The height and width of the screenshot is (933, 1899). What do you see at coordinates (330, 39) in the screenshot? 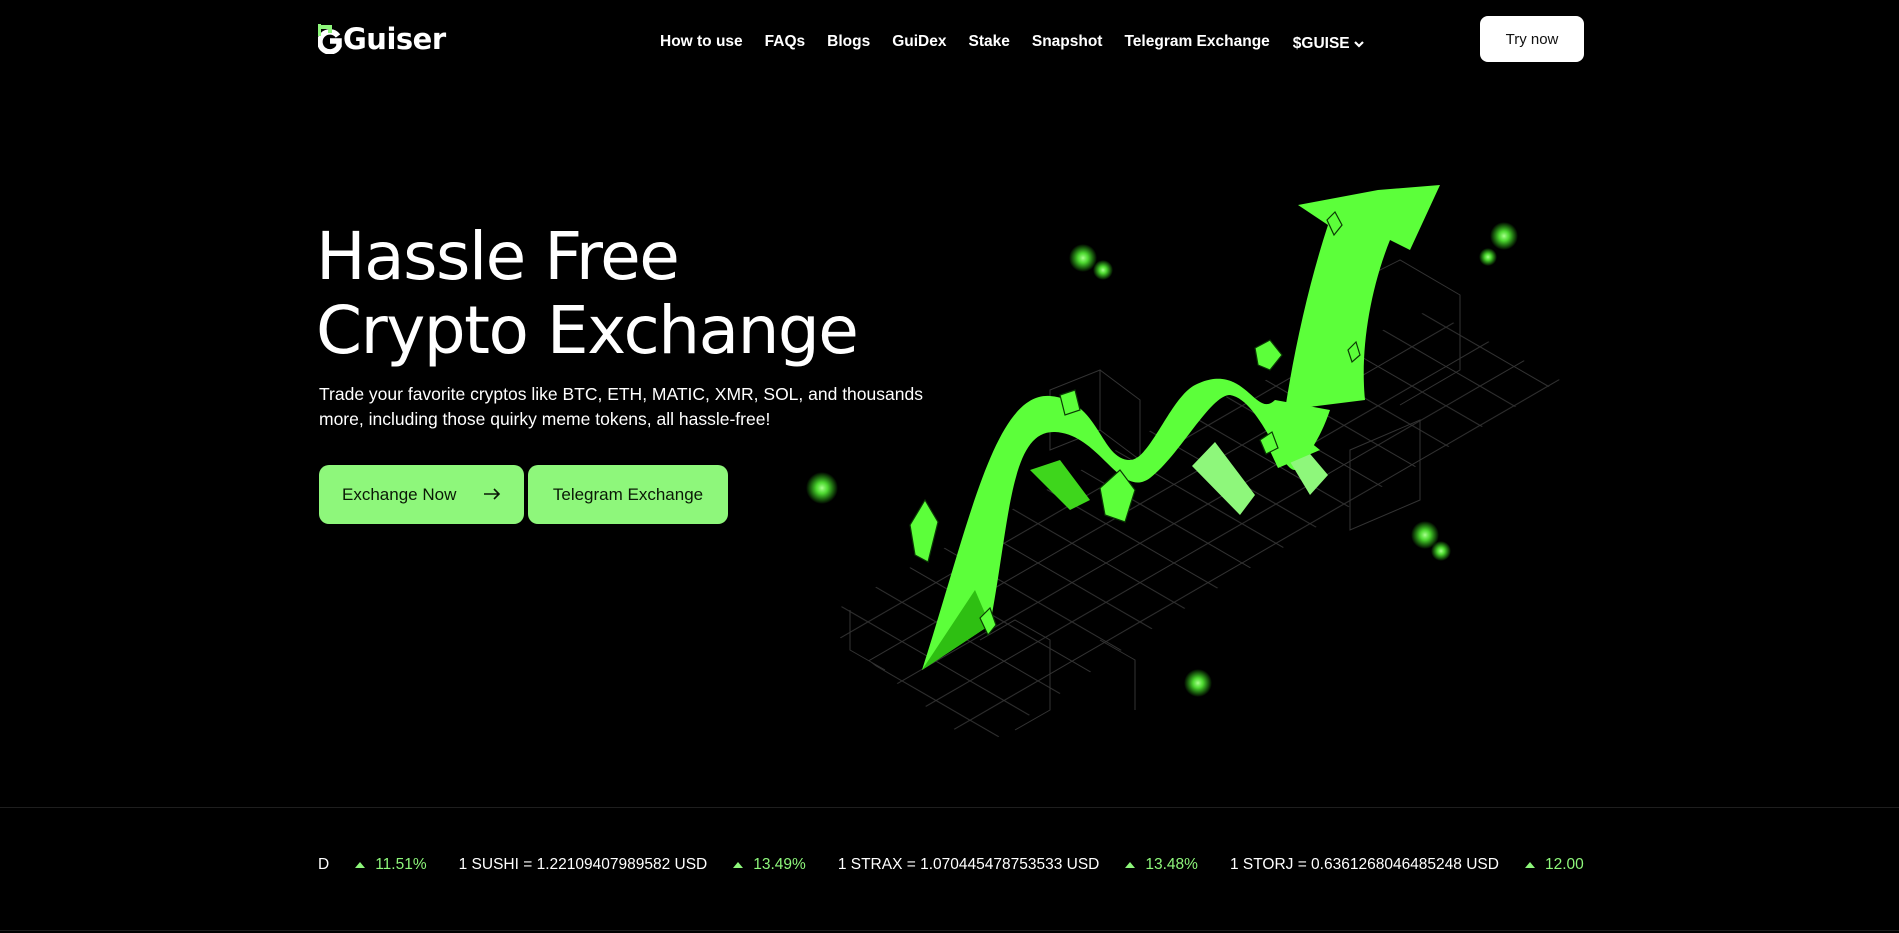
I see `guiser-logo-icon` at bounding box center [330, 39].